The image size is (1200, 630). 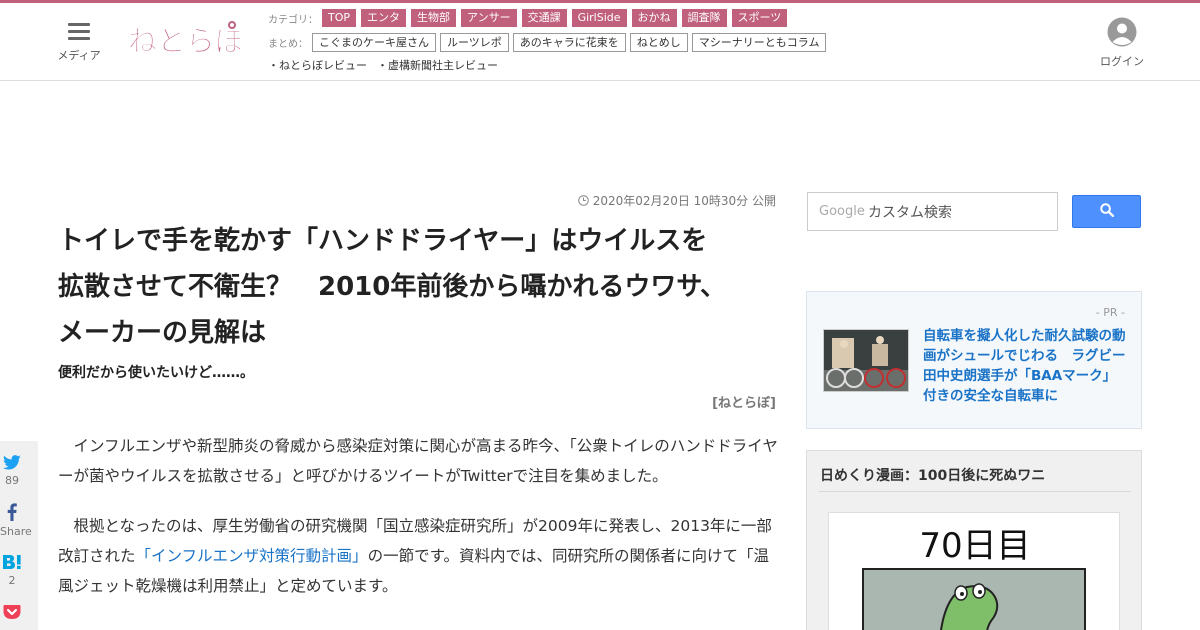 I want to click on summary-tag: こぐまのケーキ屋さん, so click(x=374, y=42).